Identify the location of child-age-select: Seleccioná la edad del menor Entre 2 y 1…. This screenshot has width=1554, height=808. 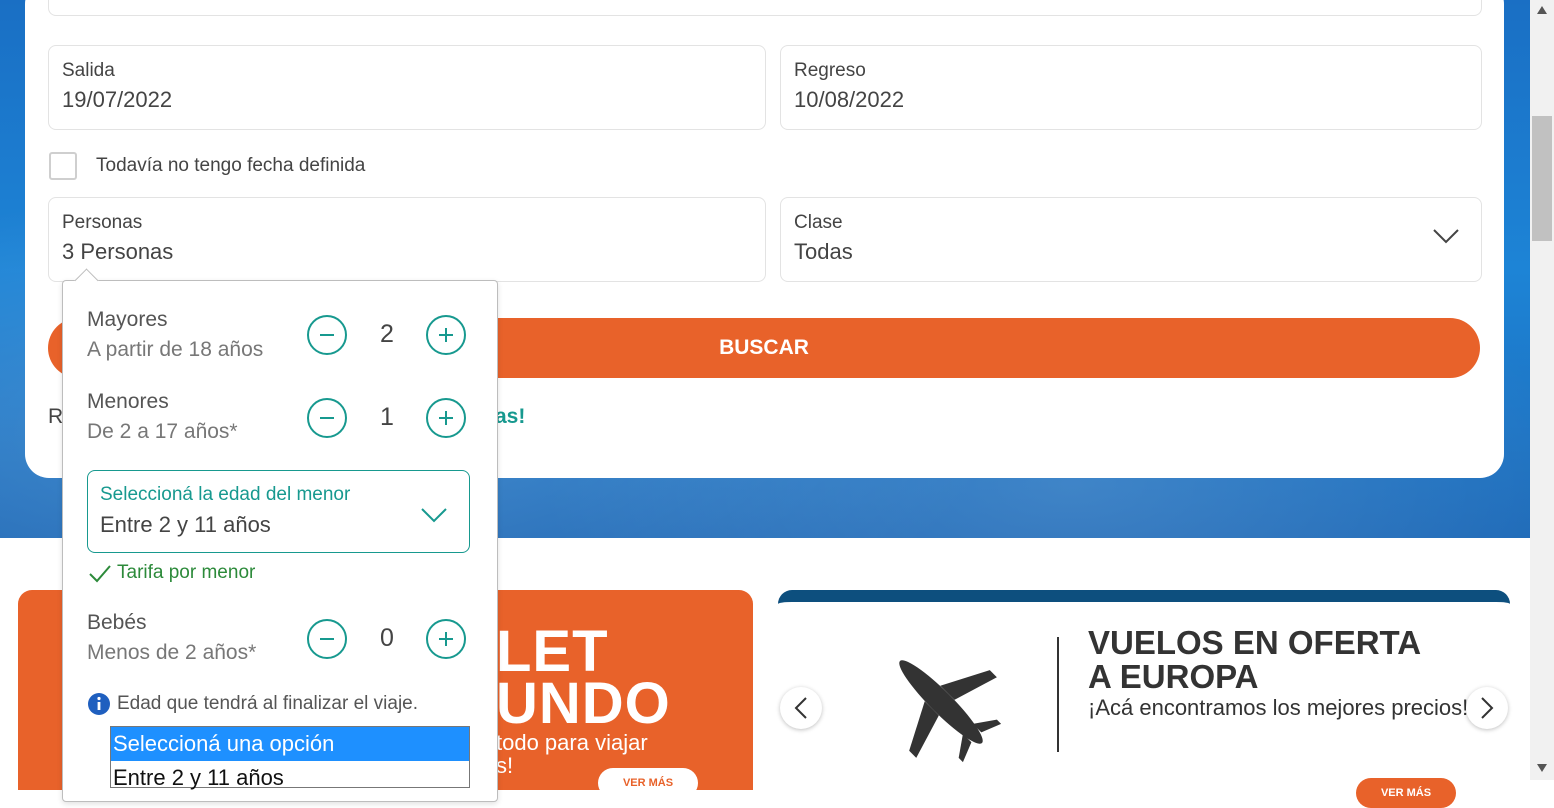
(278, 511).